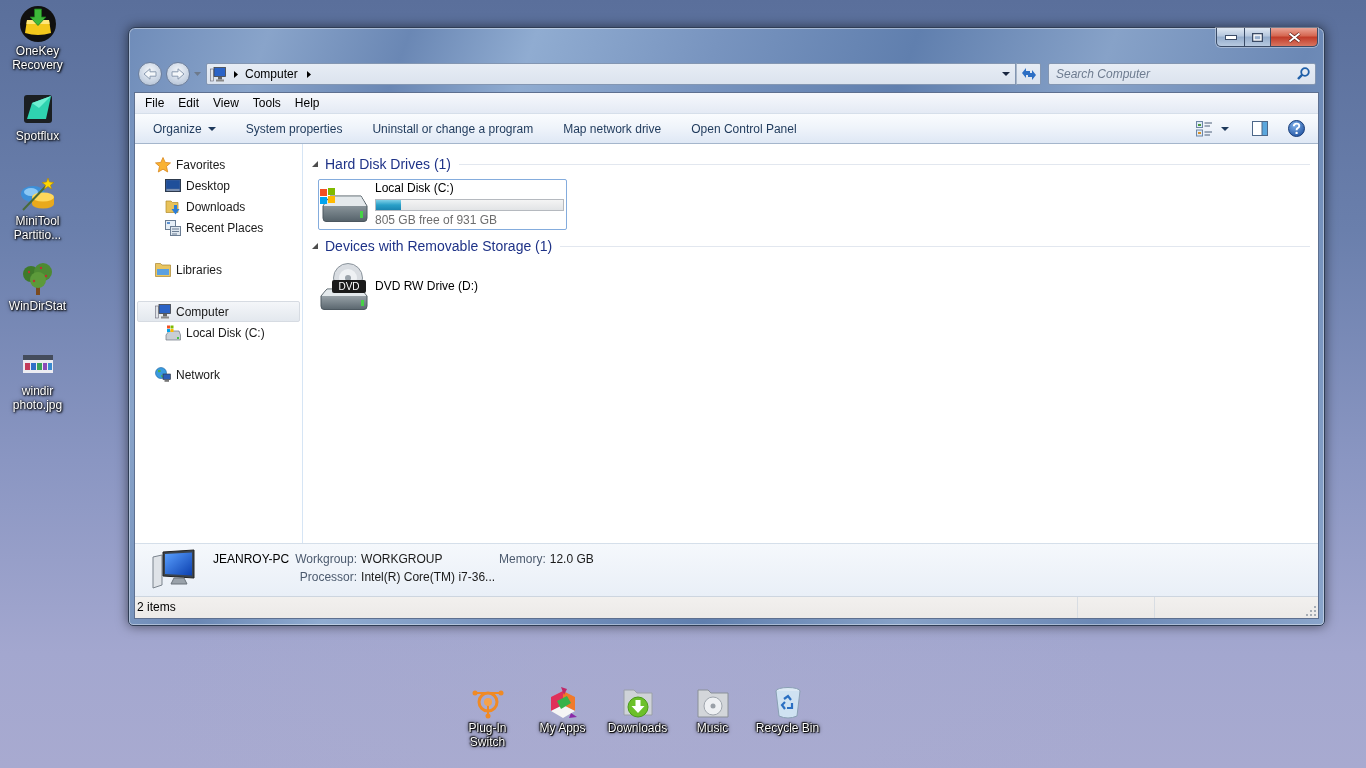 This screenshot has width=1366, height=768. What do you see at coordinates (326, 559) in the screenshot?
I see `field-label: Workgroup:` at bounding box center [326, 559].